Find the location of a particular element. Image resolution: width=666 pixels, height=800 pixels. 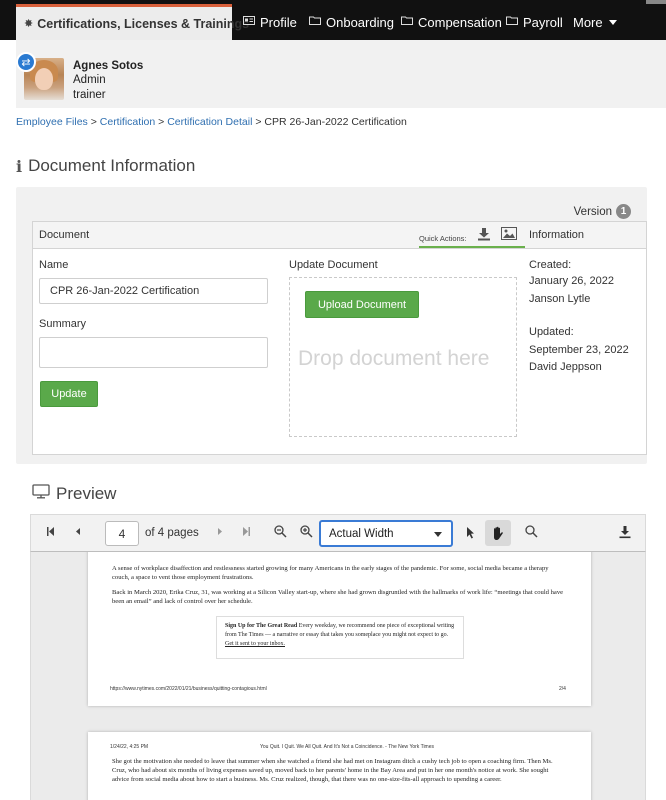

select-cursor-icon is located at coordinates (470, 534).